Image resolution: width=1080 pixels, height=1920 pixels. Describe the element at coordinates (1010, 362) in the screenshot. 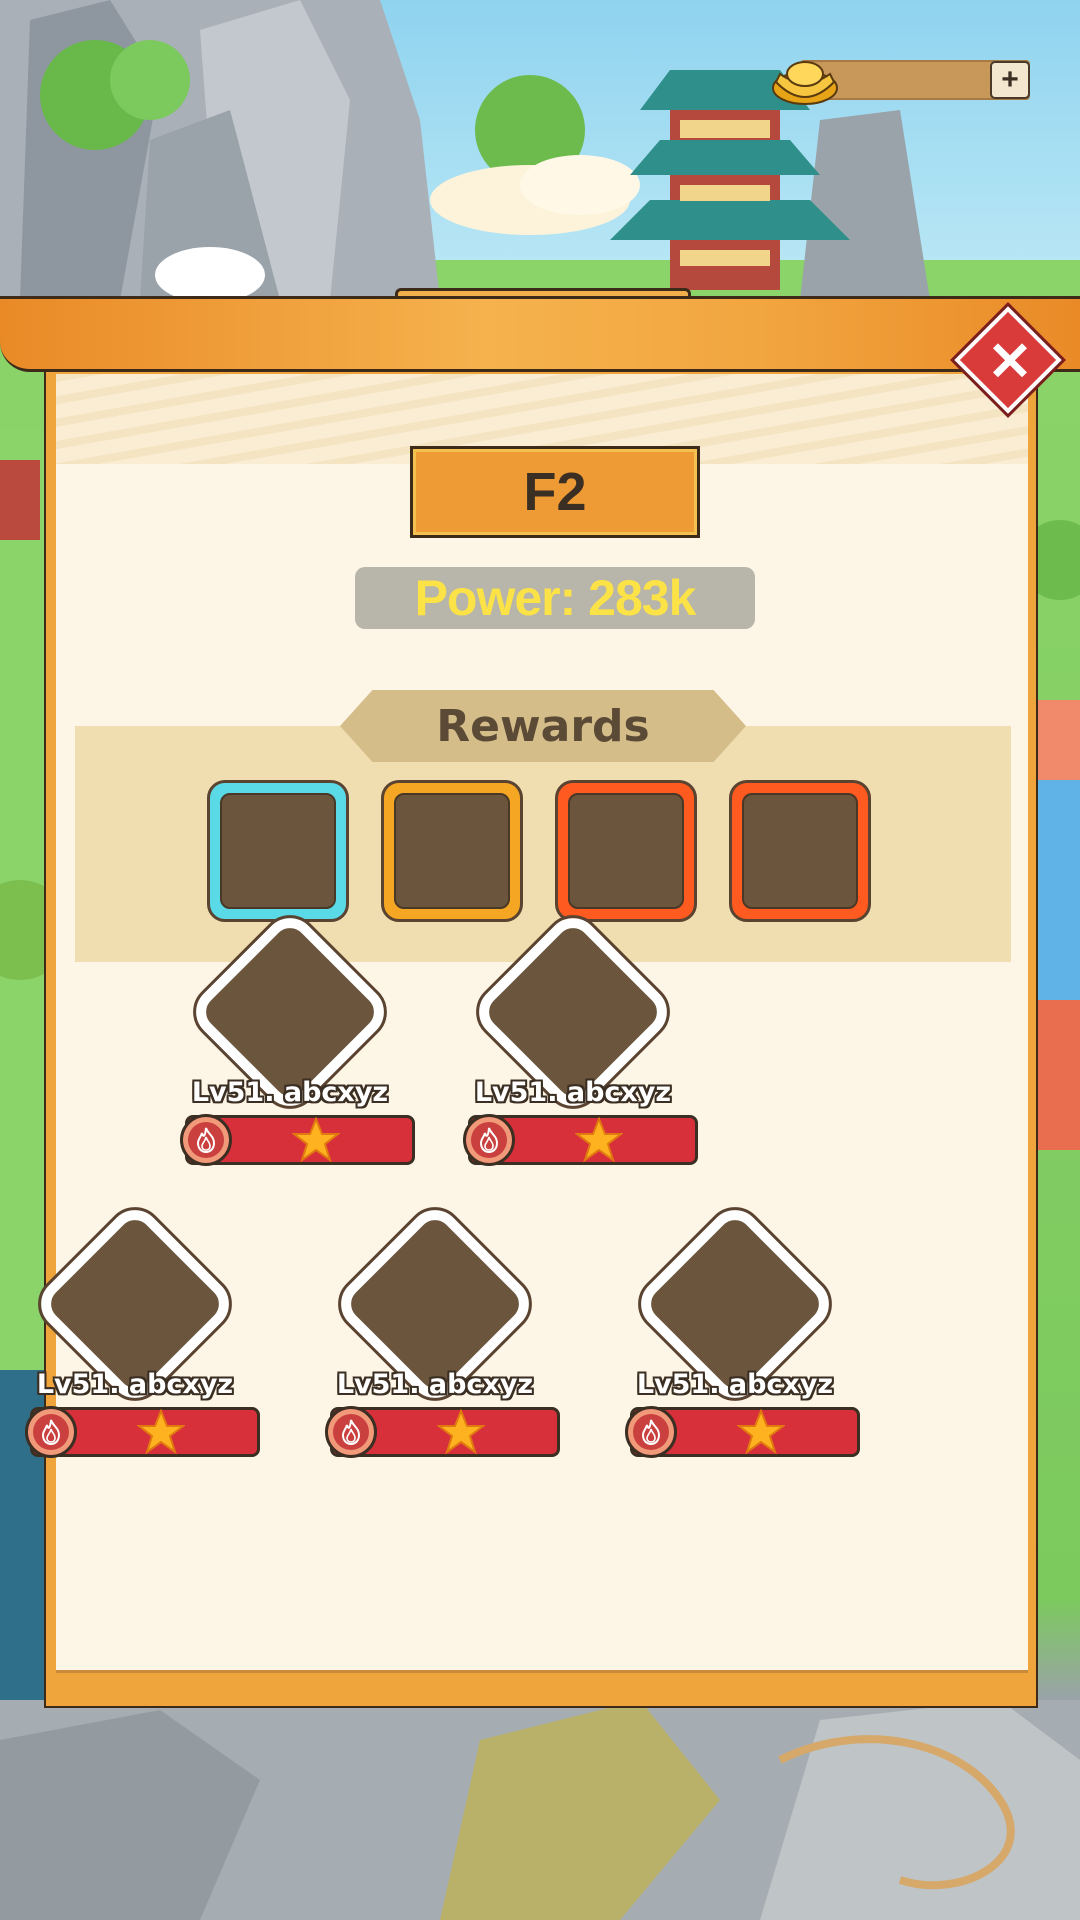

I see `close-icon: ✕` at that location.